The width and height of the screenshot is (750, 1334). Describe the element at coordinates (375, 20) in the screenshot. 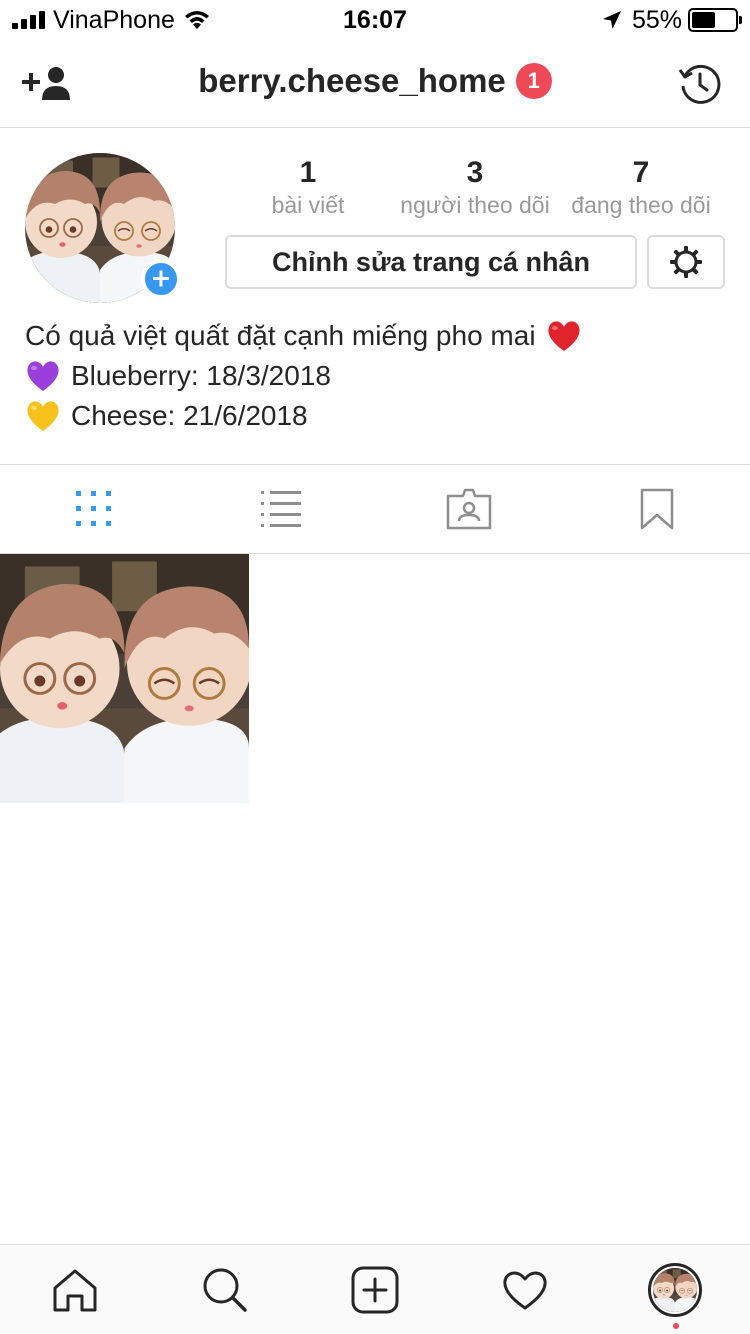

I see `status-bar: VinaPhone 16:07 55%` at that location.